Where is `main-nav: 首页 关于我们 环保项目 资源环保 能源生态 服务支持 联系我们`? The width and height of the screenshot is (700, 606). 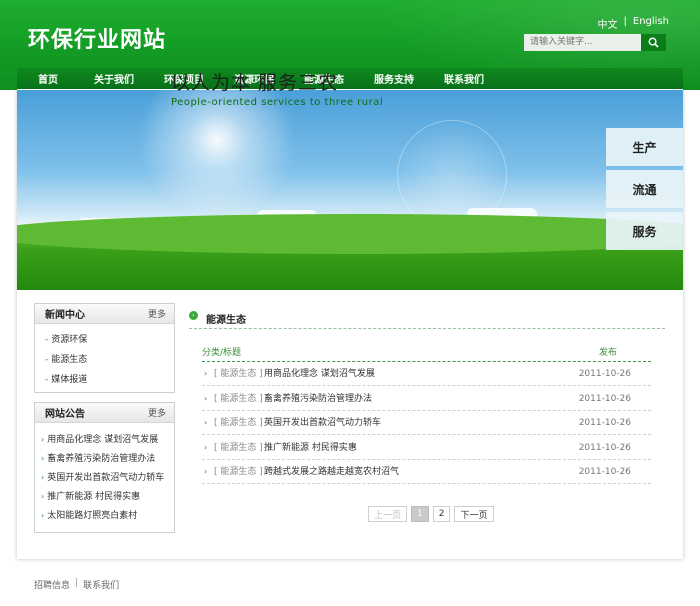 main-nav: 首页 关于我们 环保项目 资源环保 能源生态 服务支持 联系我们 is located at coordinates (350, 78).